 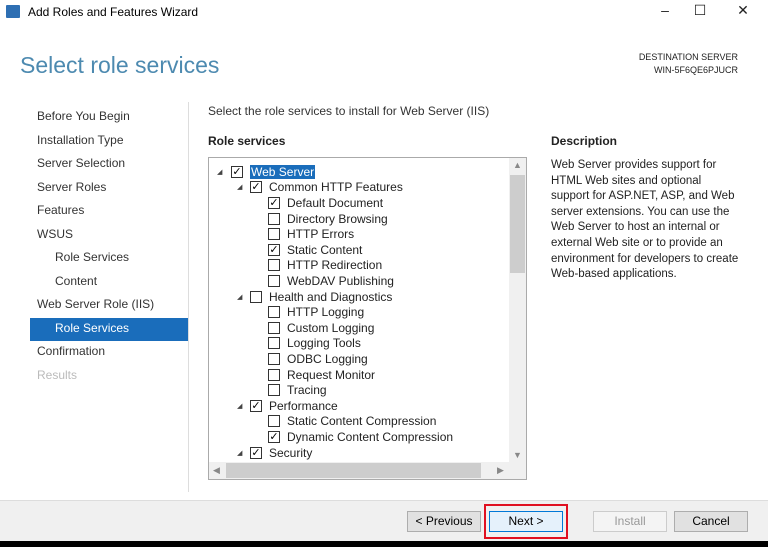 I want to click on tree-item-label: Health and Diagnostics, so click(x=330, y=297).